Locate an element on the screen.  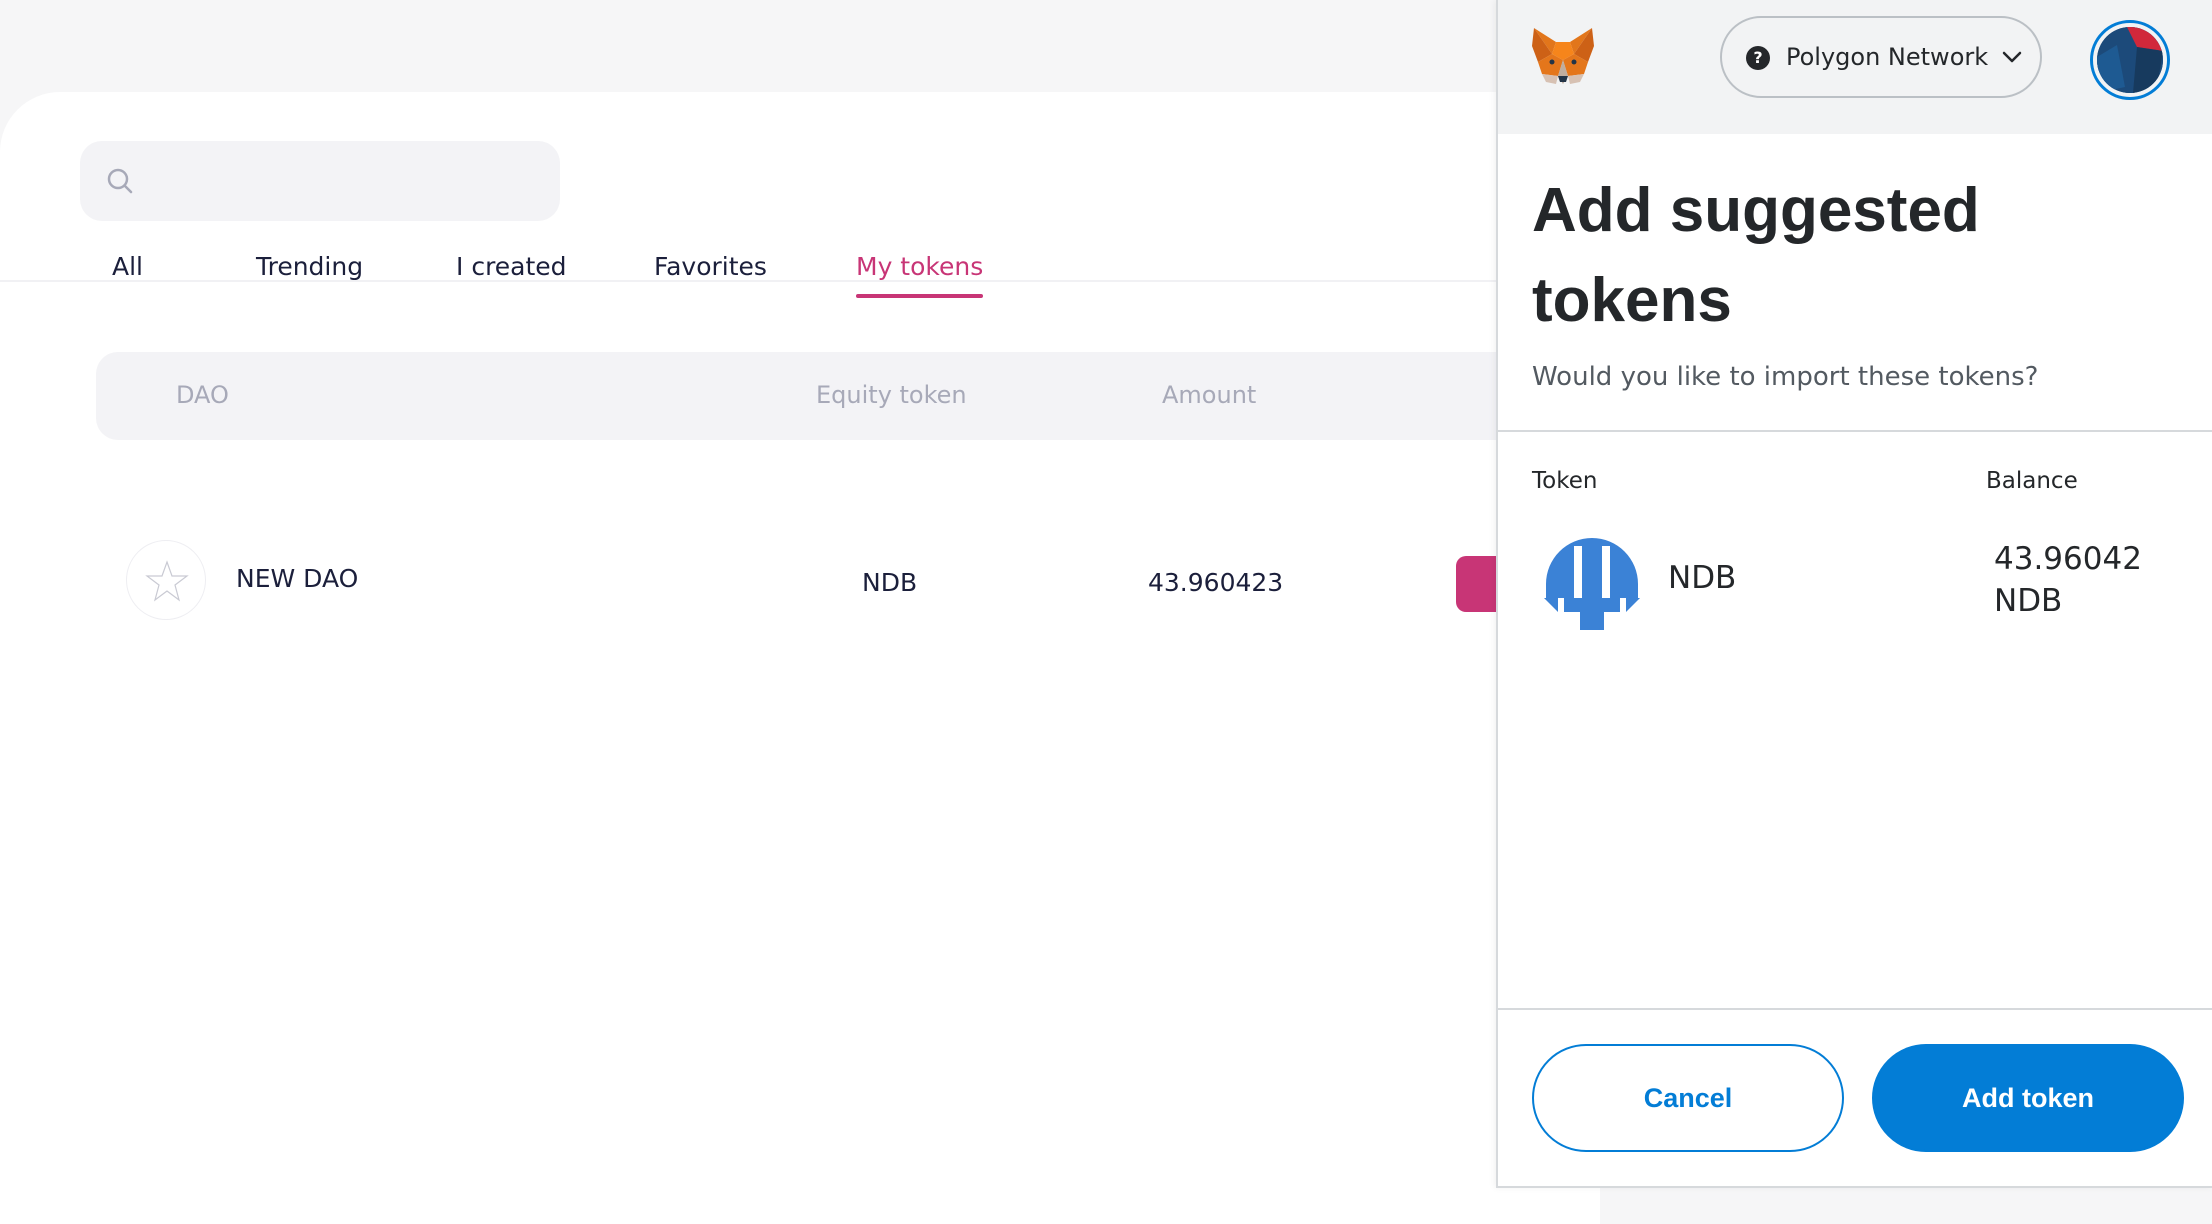
network-label: Polygon Network is located at coordinates (1887, 57).